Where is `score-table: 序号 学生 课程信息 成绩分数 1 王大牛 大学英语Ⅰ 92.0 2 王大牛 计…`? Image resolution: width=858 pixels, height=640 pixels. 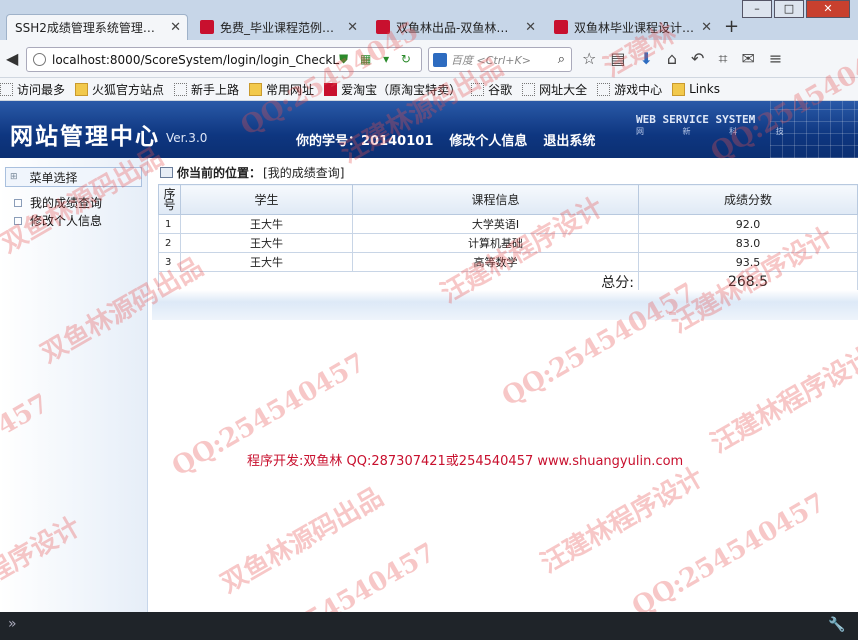 score-table: 序号 学生 课程信息 成绩分数 1 王大牛 大学英语Ⅰ 92.0 2 王大牛 计… is located at coordinates (508, 238).